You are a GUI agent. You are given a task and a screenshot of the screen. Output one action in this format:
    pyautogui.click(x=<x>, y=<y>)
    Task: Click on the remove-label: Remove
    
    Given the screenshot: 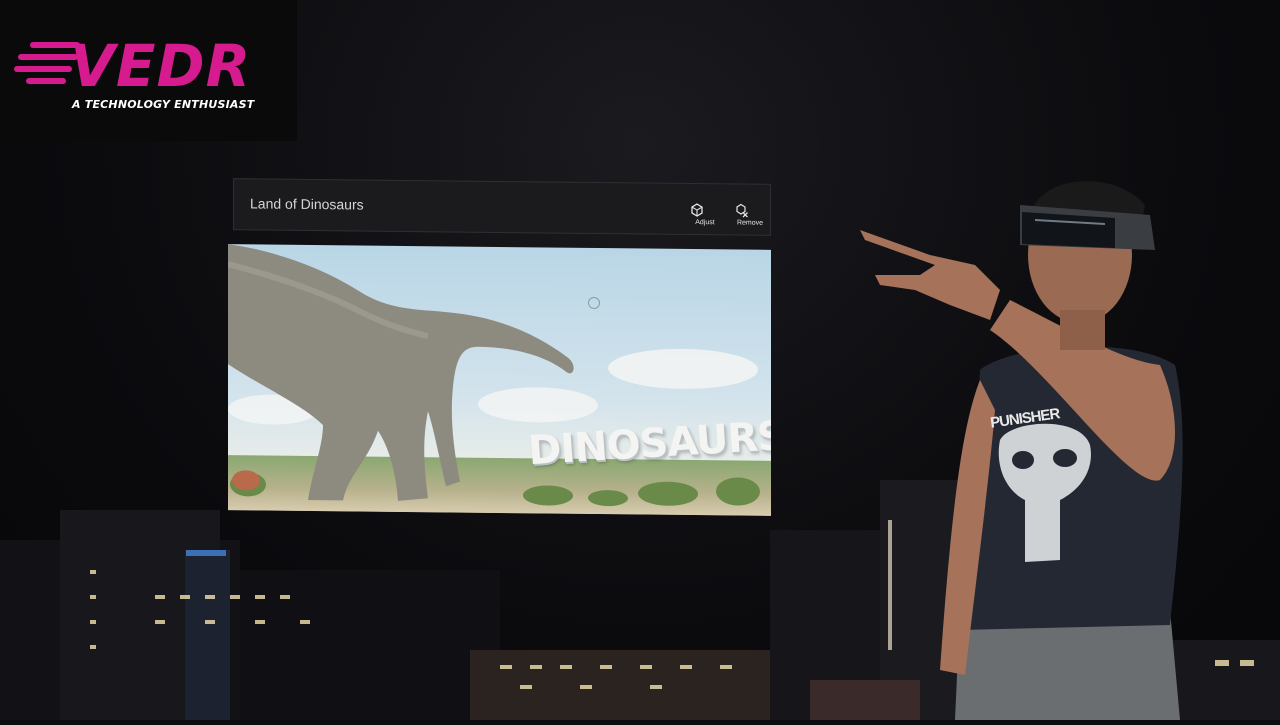 What is the action you would take?
    pyautogui.click(x=750, y=223)
    